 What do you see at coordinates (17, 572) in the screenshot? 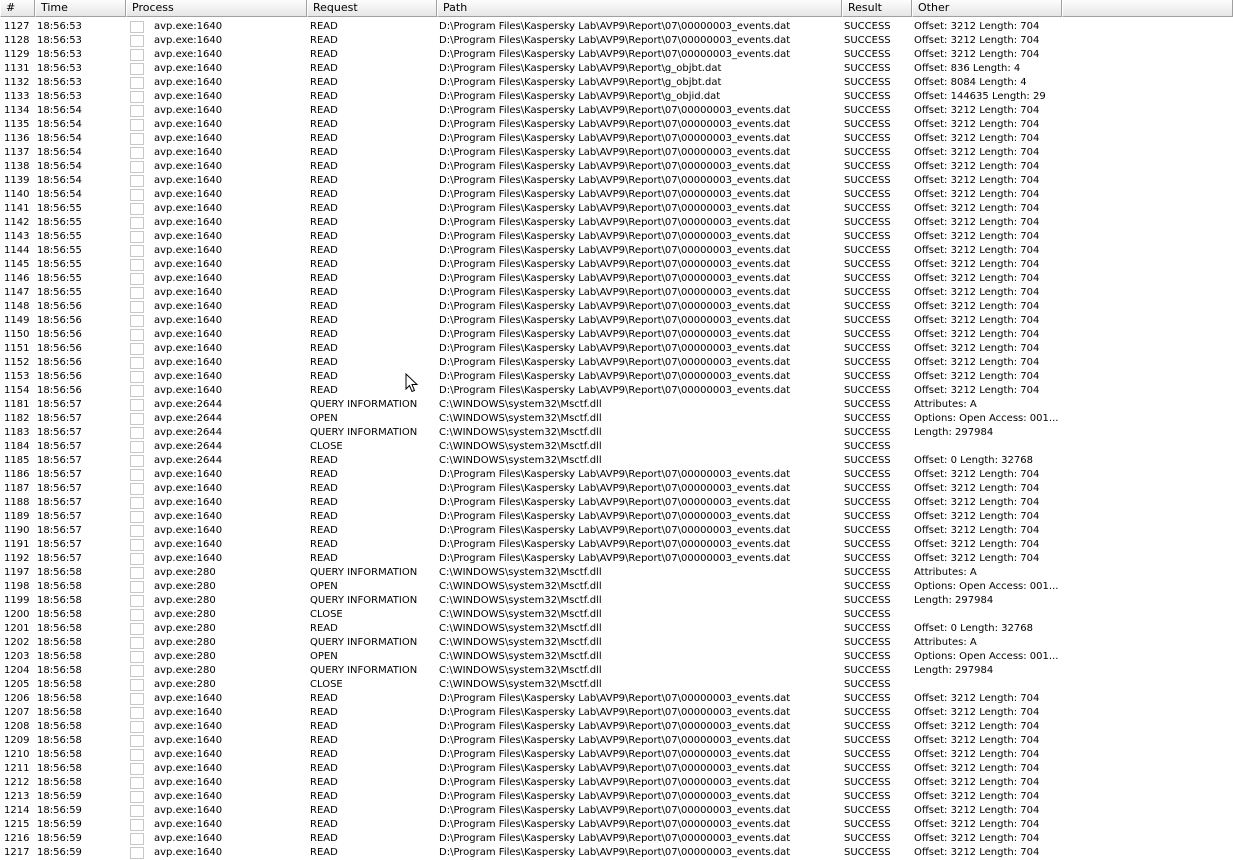
I see `cell-seq: 1197` at bounding box center [17, 572].